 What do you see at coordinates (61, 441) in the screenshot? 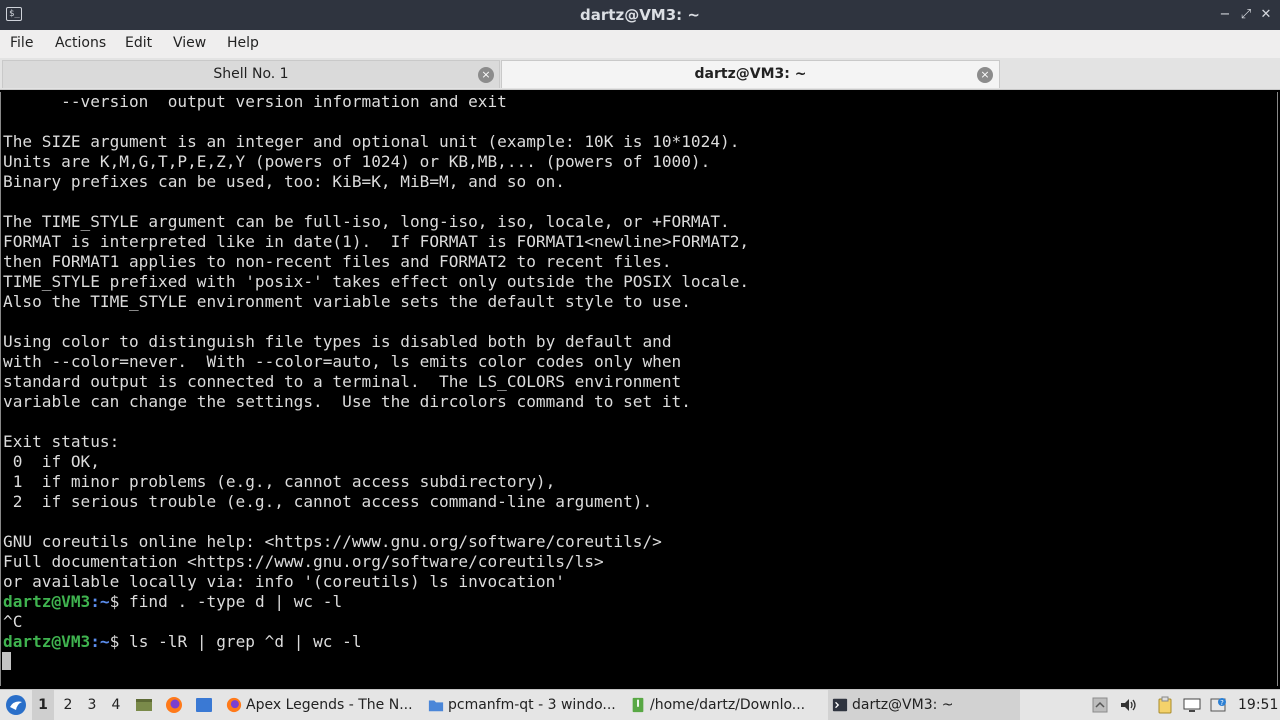
I see `terminal-line: Exit status:` at bounding box center [61, 441].